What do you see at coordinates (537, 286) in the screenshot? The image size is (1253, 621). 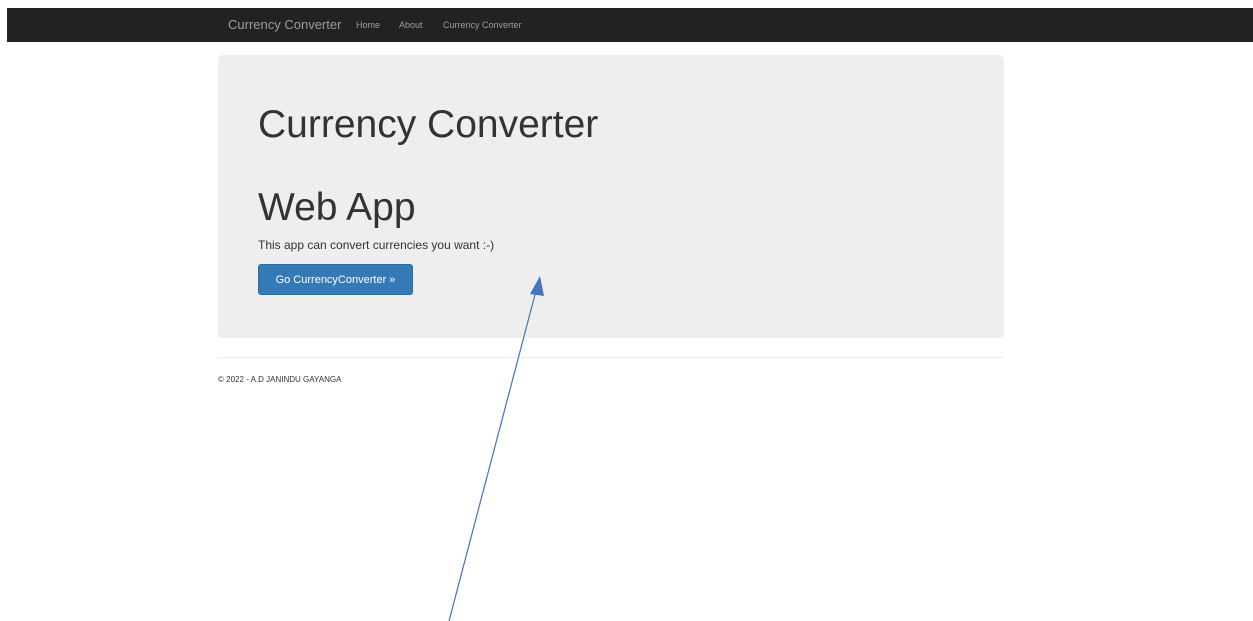 I see `annotation-arrow-head` at bounding box center [537, 286].